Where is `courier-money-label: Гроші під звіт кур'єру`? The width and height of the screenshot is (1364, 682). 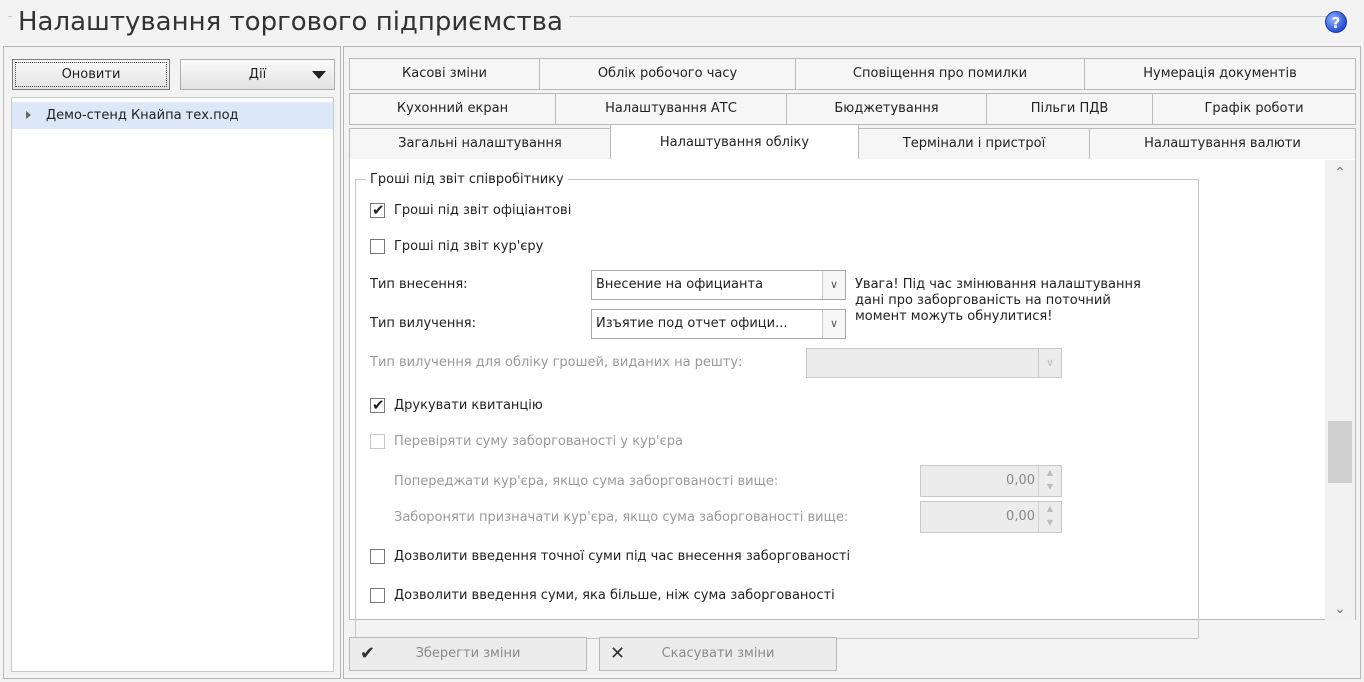
courier-money-label: Гроші під звіт кур'єру is located at coordinates (468, 247).